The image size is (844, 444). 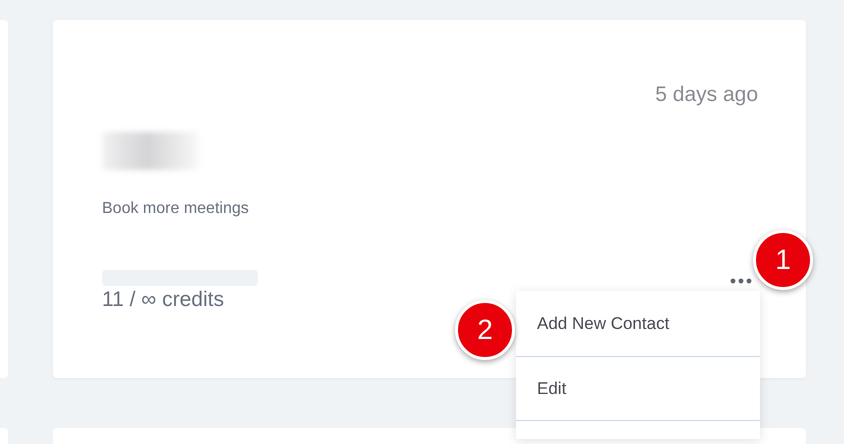 I want to click on menu-item: Edit, so click(x=638, y=389).